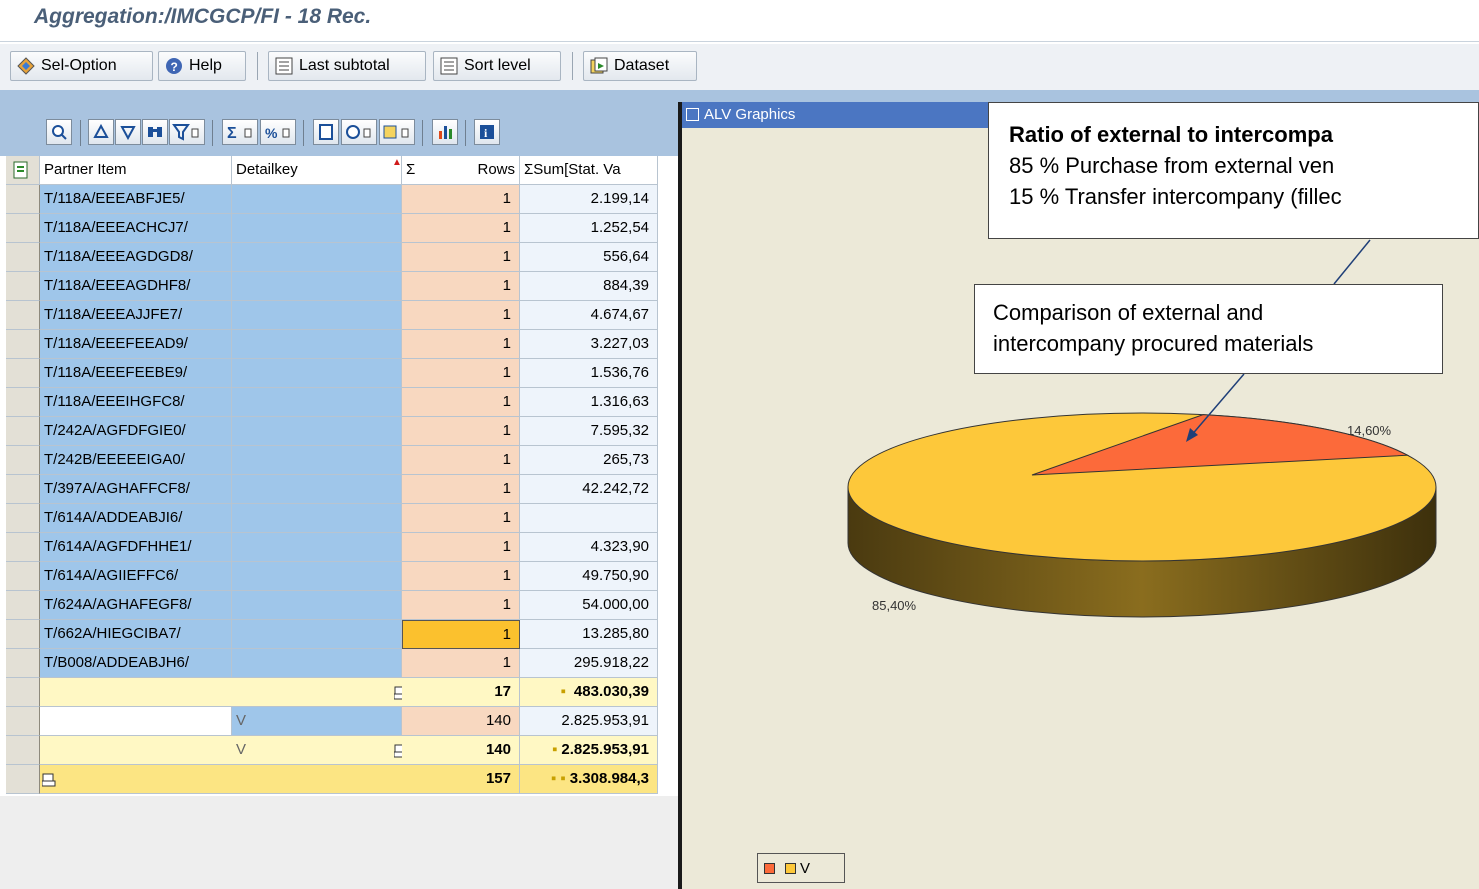 The image size is (1479, 889). What do you see at coordinates (397, 162) in the screenshot?
I see `sort-indicator-icon: ▲` at bounding box center [397, 162].